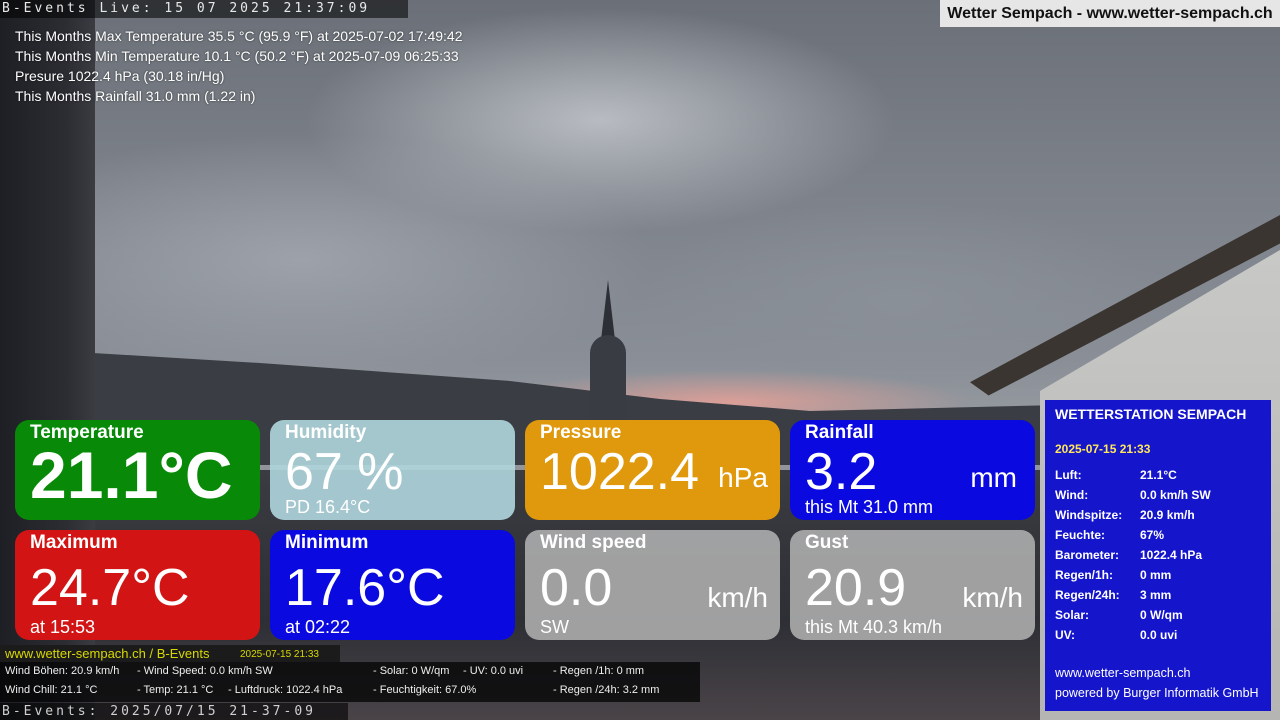 The height and width of the screenshot is (720, 1280). What do you see at coordinates (1103, 449) in the screenshot?
I see `panel-date: 2025-07-15 21:33` at bounding box center [1103, 449].